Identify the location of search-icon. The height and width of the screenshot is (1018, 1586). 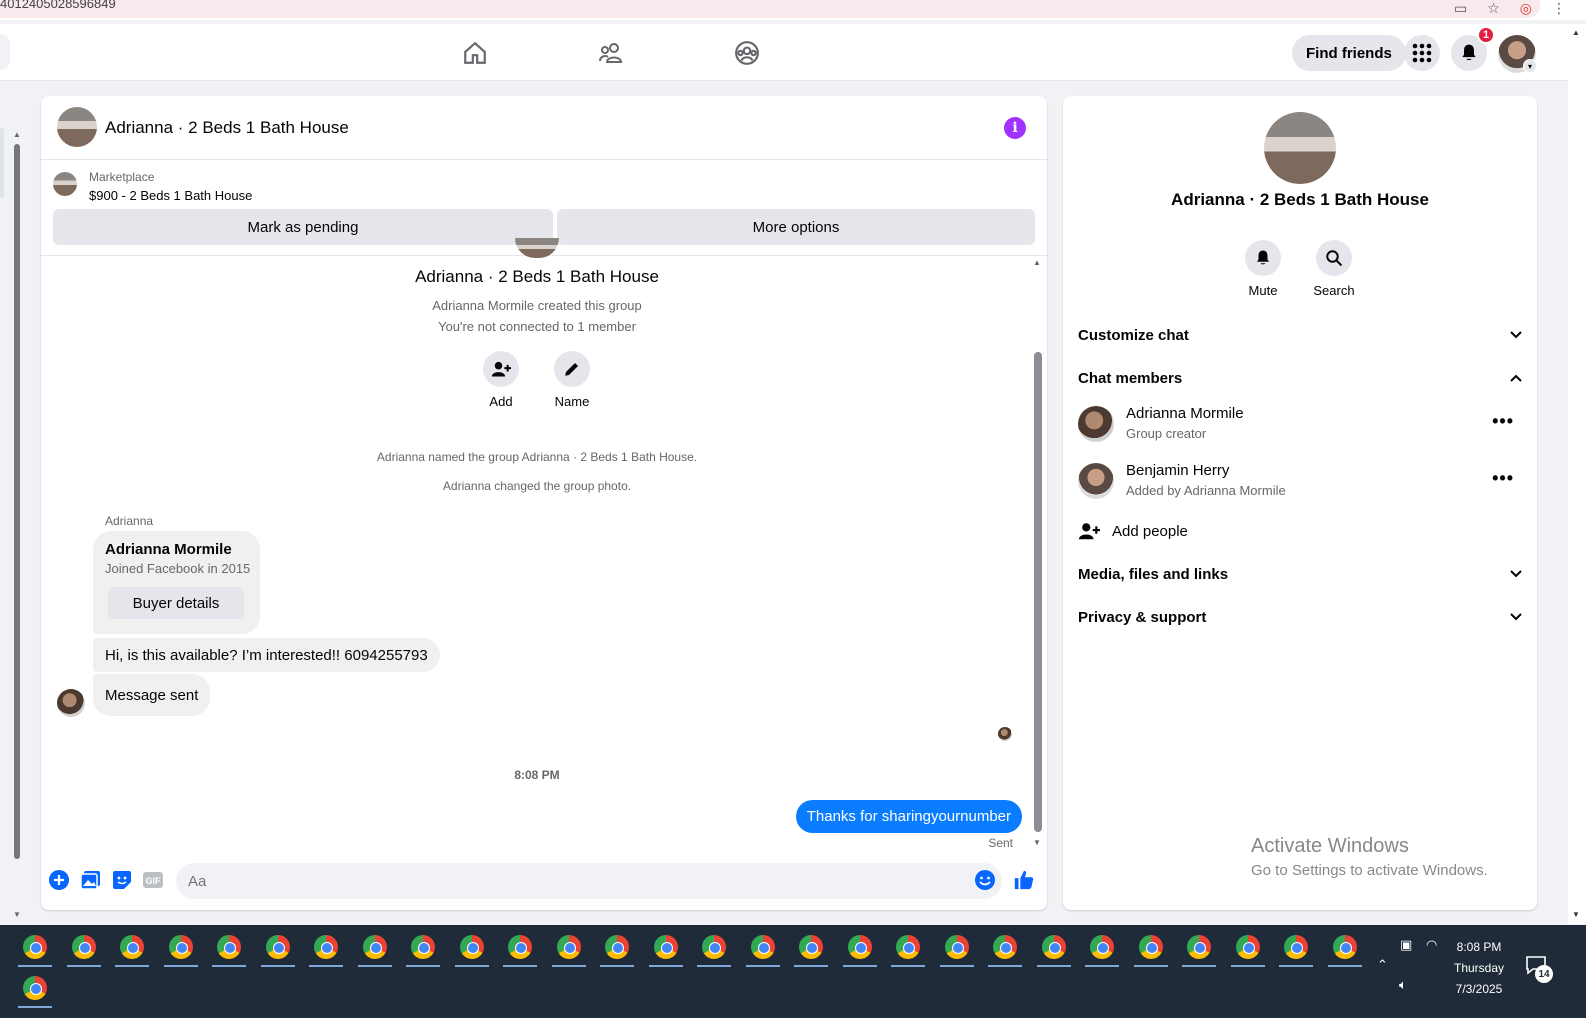
(1334, 258).